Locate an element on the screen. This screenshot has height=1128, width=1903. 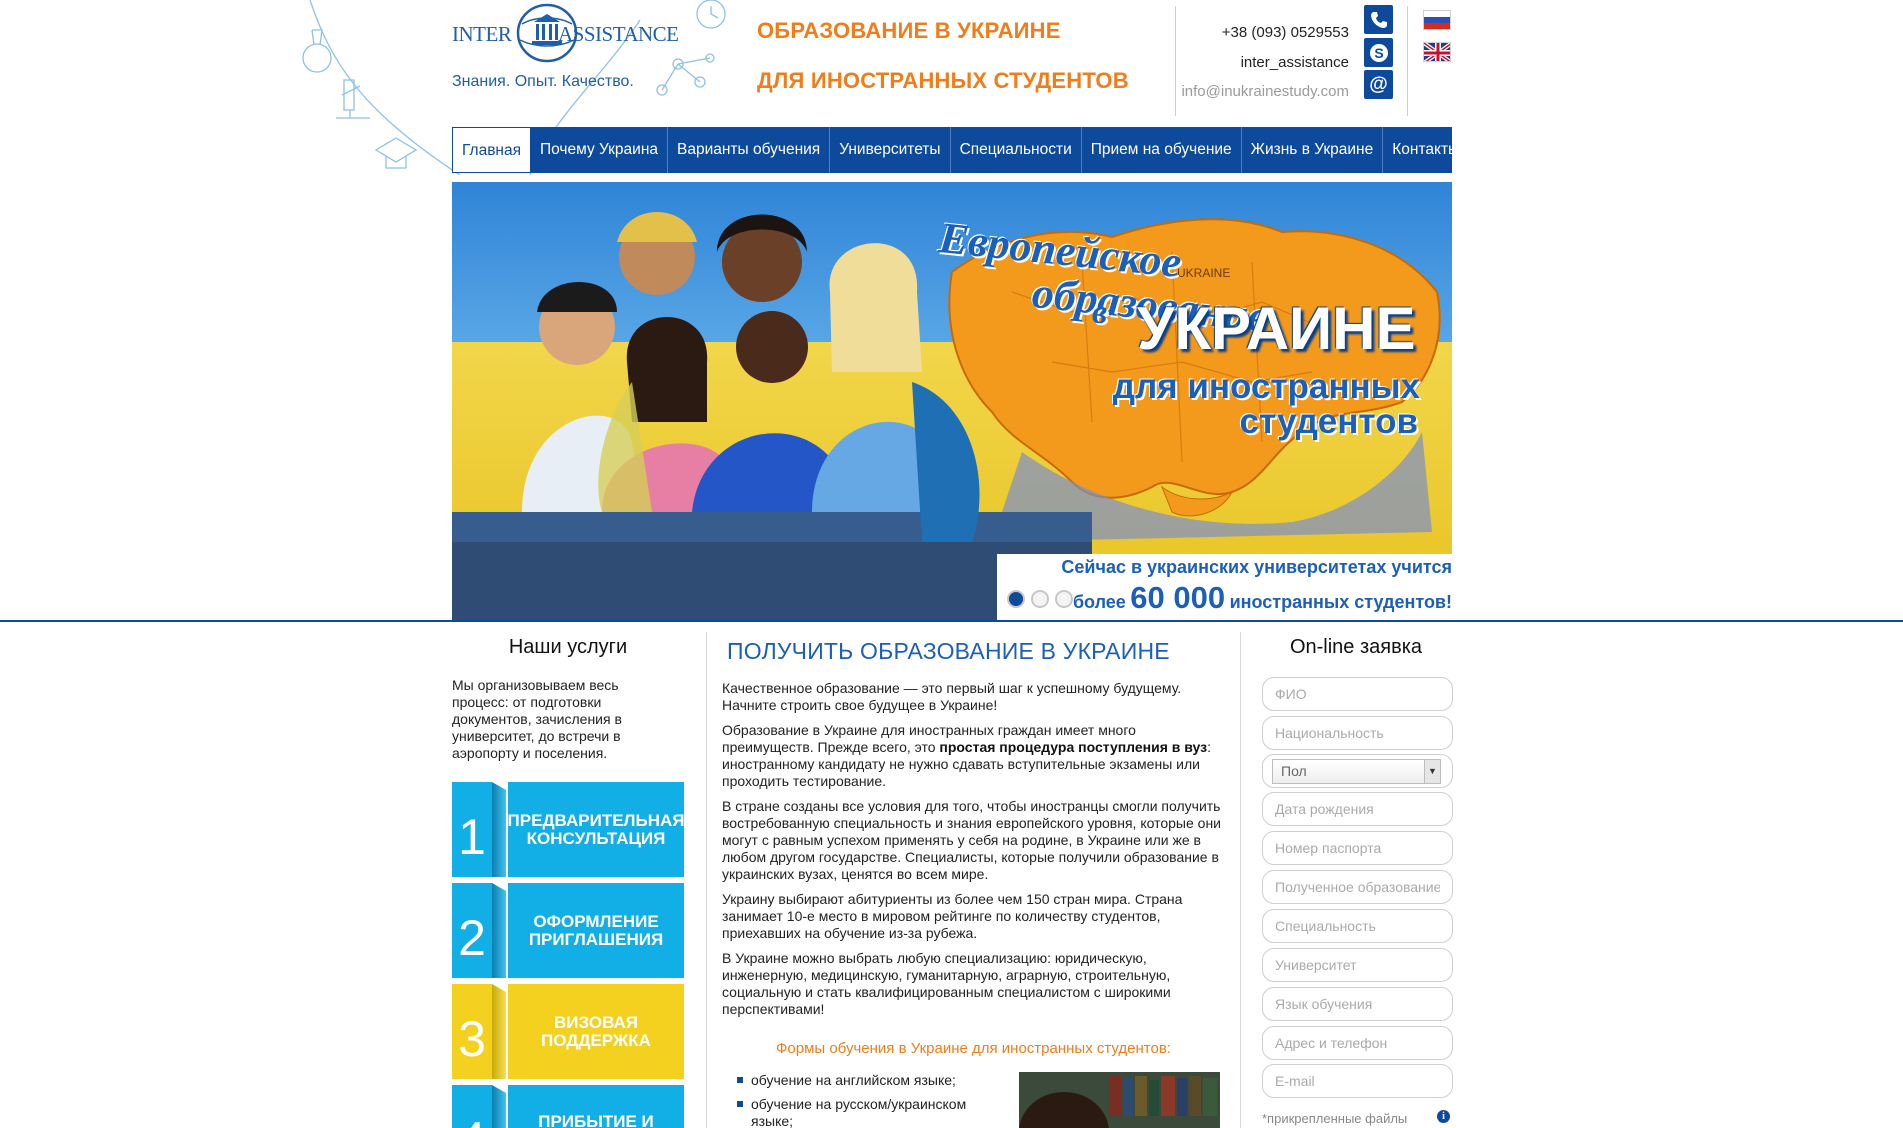
service-consultation: 1 ПРЕДВАРИТЕЛЬНАЯ КОНСУЛЬТАЦИЯ is located at coordinates (568, 829).